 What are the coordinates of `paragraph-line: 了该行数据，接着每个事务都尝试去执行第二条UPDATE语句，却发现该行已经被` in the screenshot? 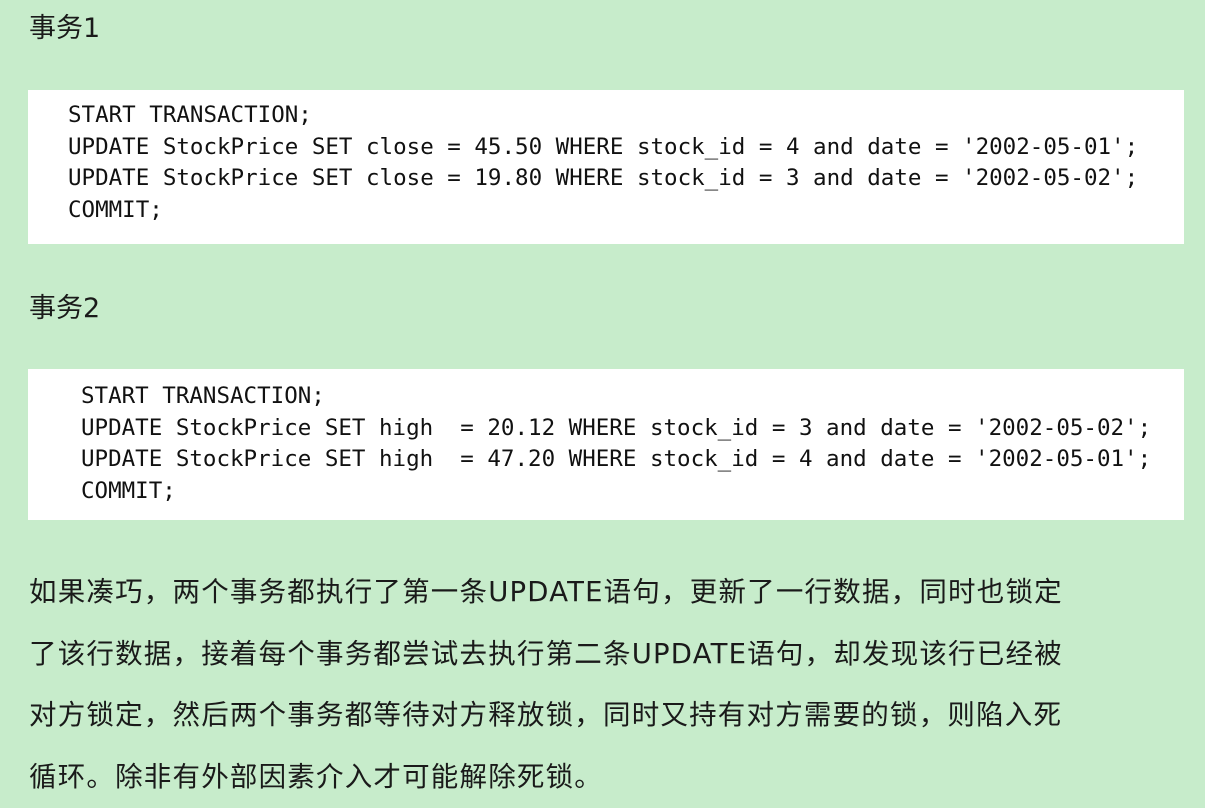 It's located at (611, 655).